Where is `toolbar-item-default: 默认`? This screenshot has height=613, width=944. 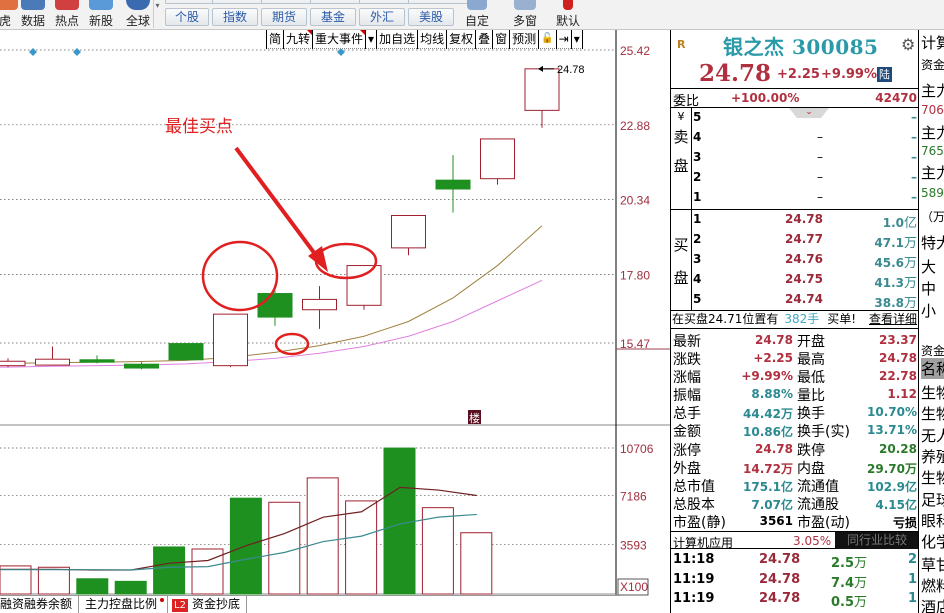 toolbar-item-default: 默认 is located at coordinates (568, 15).